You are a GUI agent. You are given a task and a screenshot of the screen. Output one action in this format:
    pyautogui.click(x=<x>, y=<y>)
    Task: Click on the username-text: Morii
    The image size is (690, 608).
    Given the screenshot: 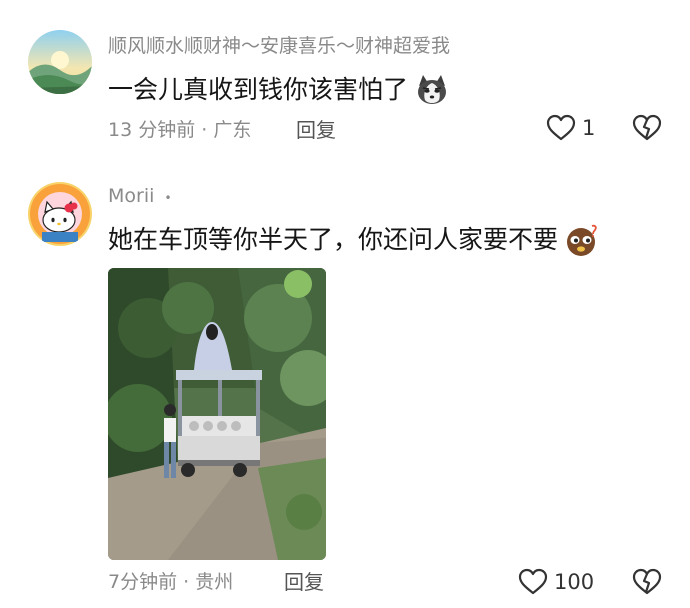 What is the action you would take?
    pyautogui.click(x=131, y=196)
    